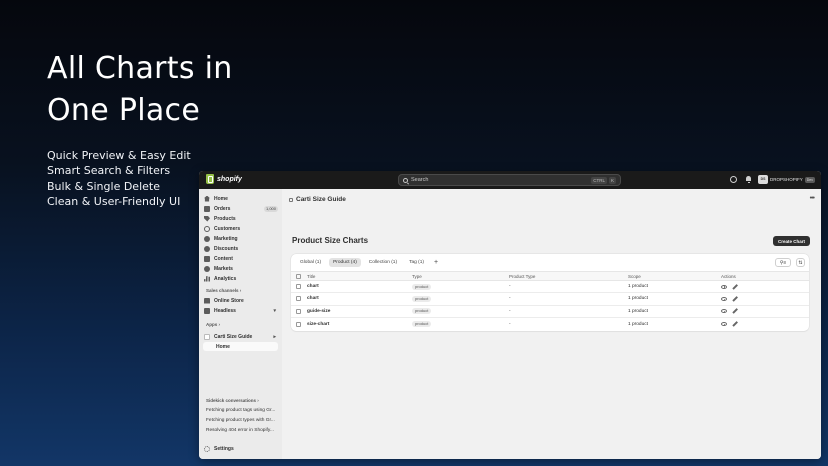  Describe the element at coordinates (748, 179) in the screenshot. I see `bell-icon` at that location.